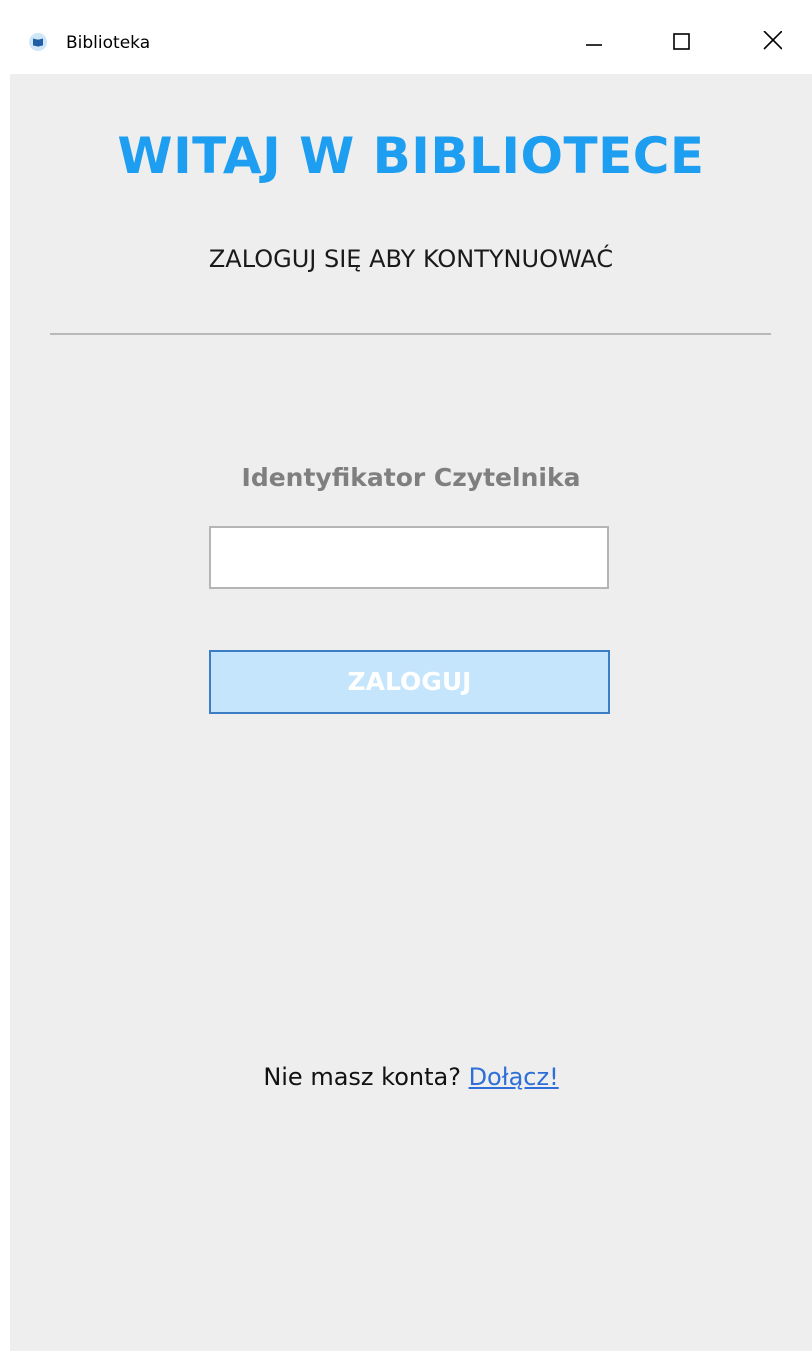 Image resolution: width=812 pixels, height=1351 pixels. What do you see at coordinates (411, 156) in the screenshot?
I see `page-title: WITAJ W BIBLIOTECE` at bounding box center [411, 156].